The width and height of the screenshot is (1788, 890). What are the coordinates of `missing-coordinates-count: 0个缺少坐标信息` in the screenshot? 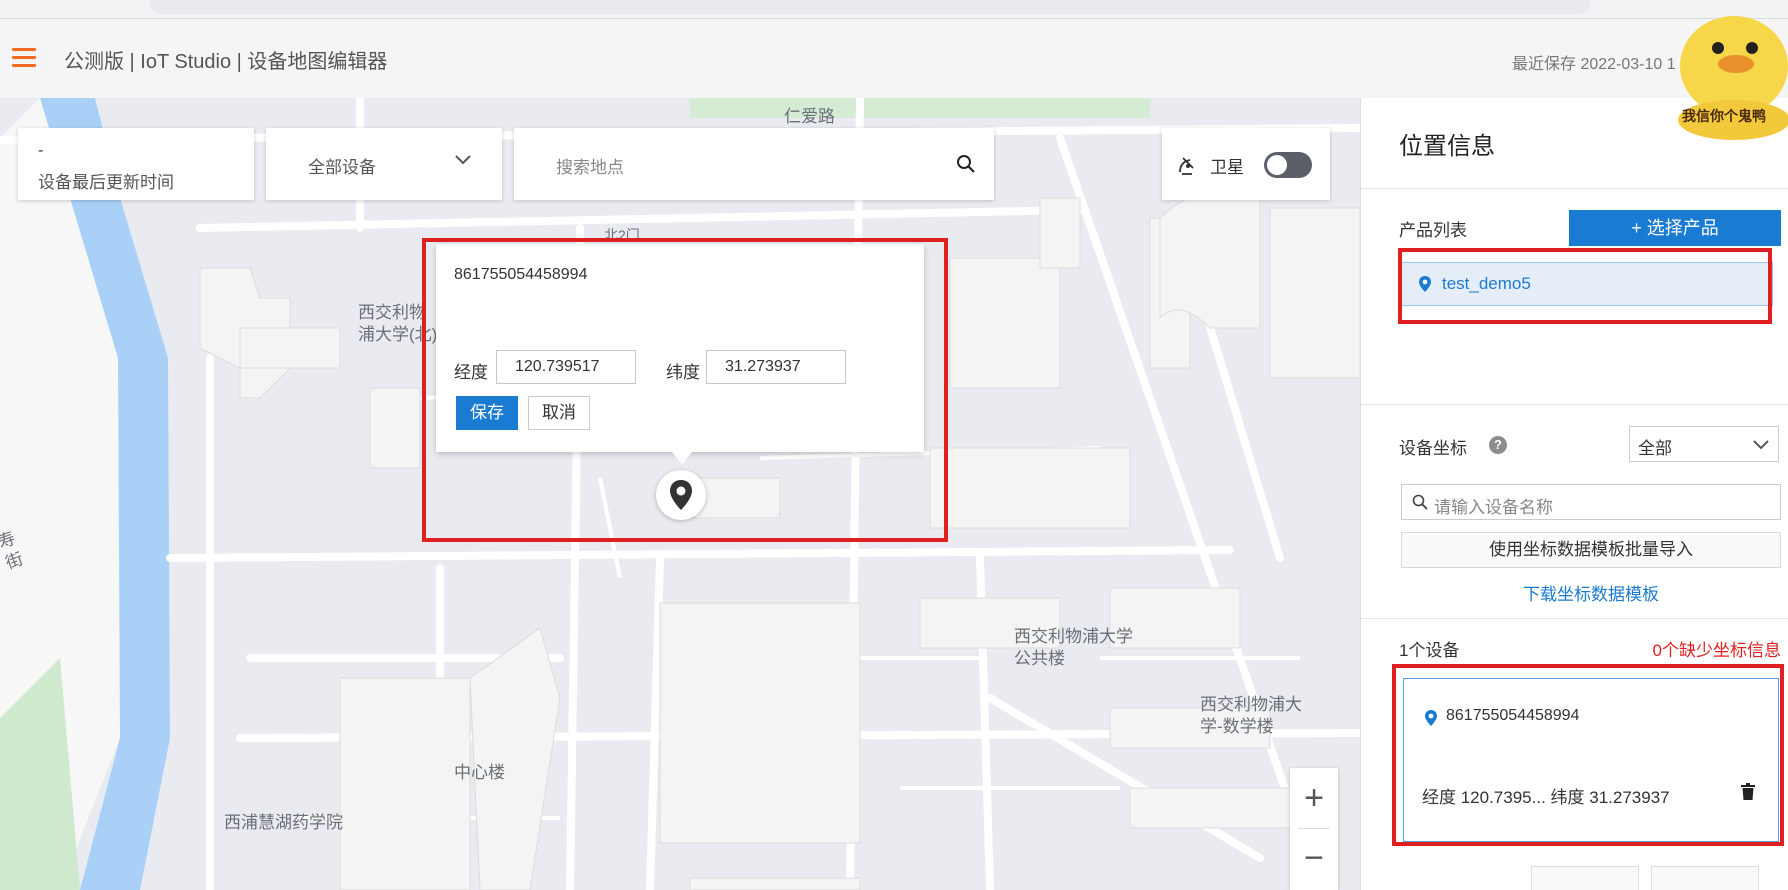 It's located at (1717, 648).